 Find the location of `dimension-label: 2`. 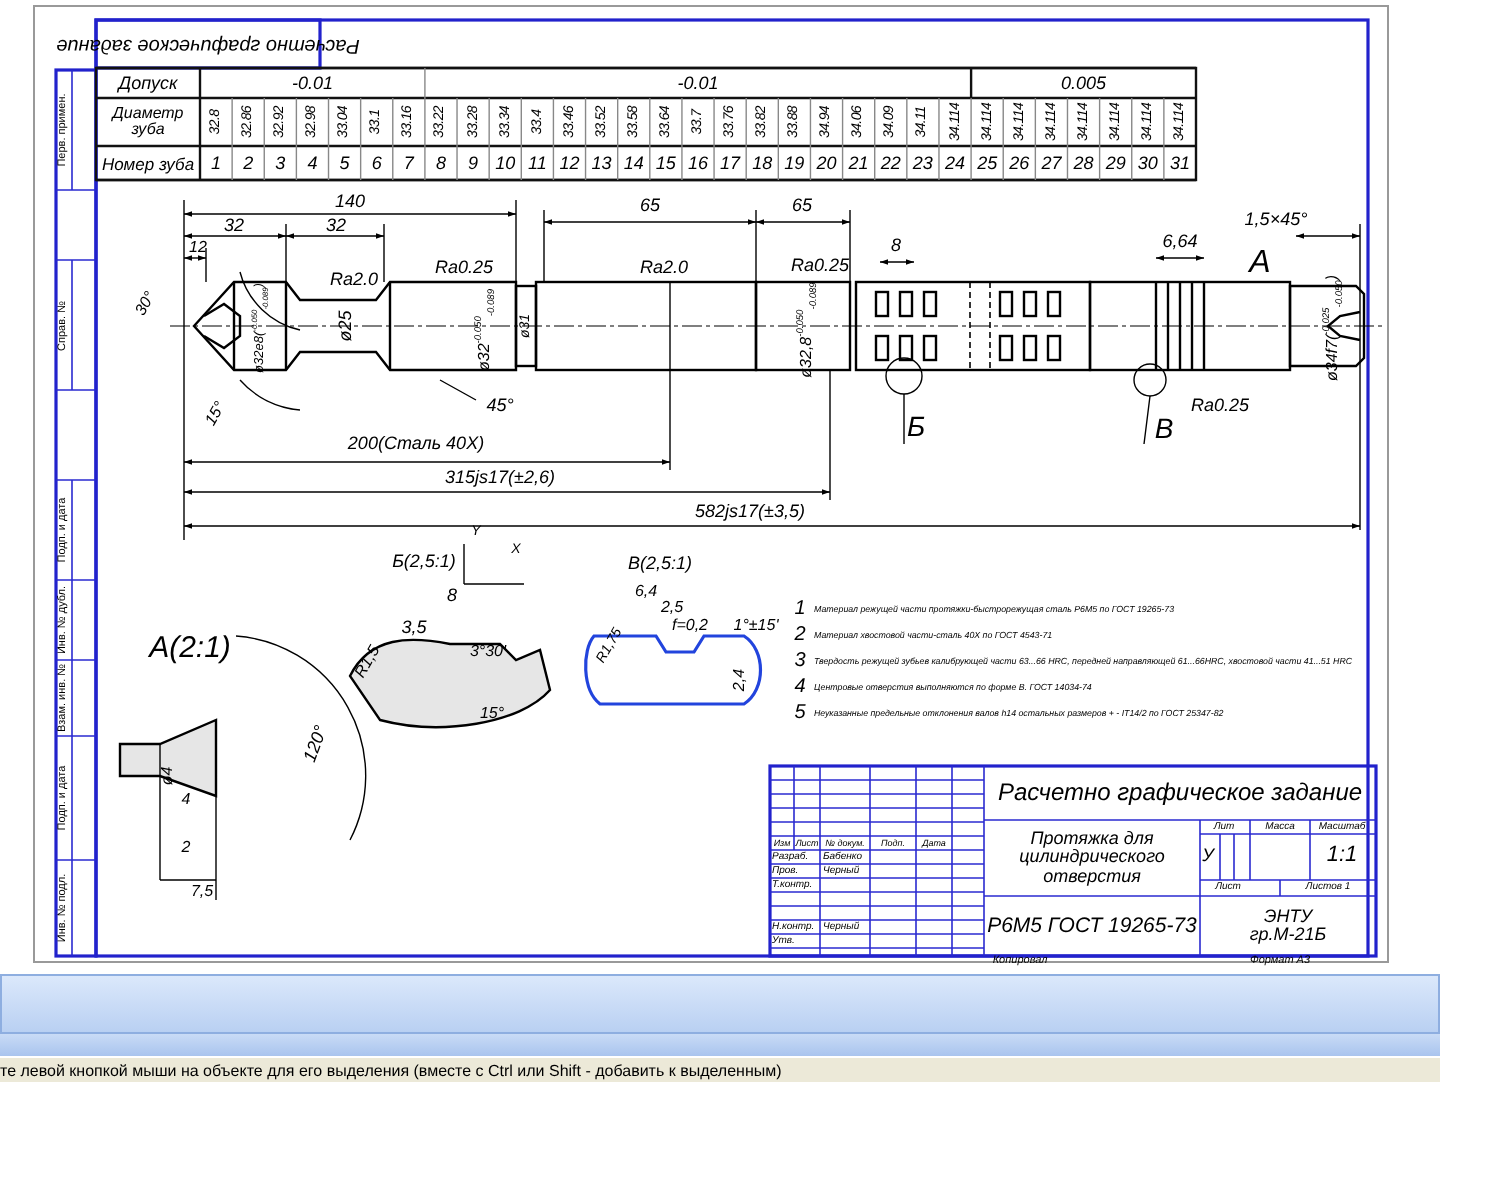

dimension-label: 2 is located at coordinates (186, 848).